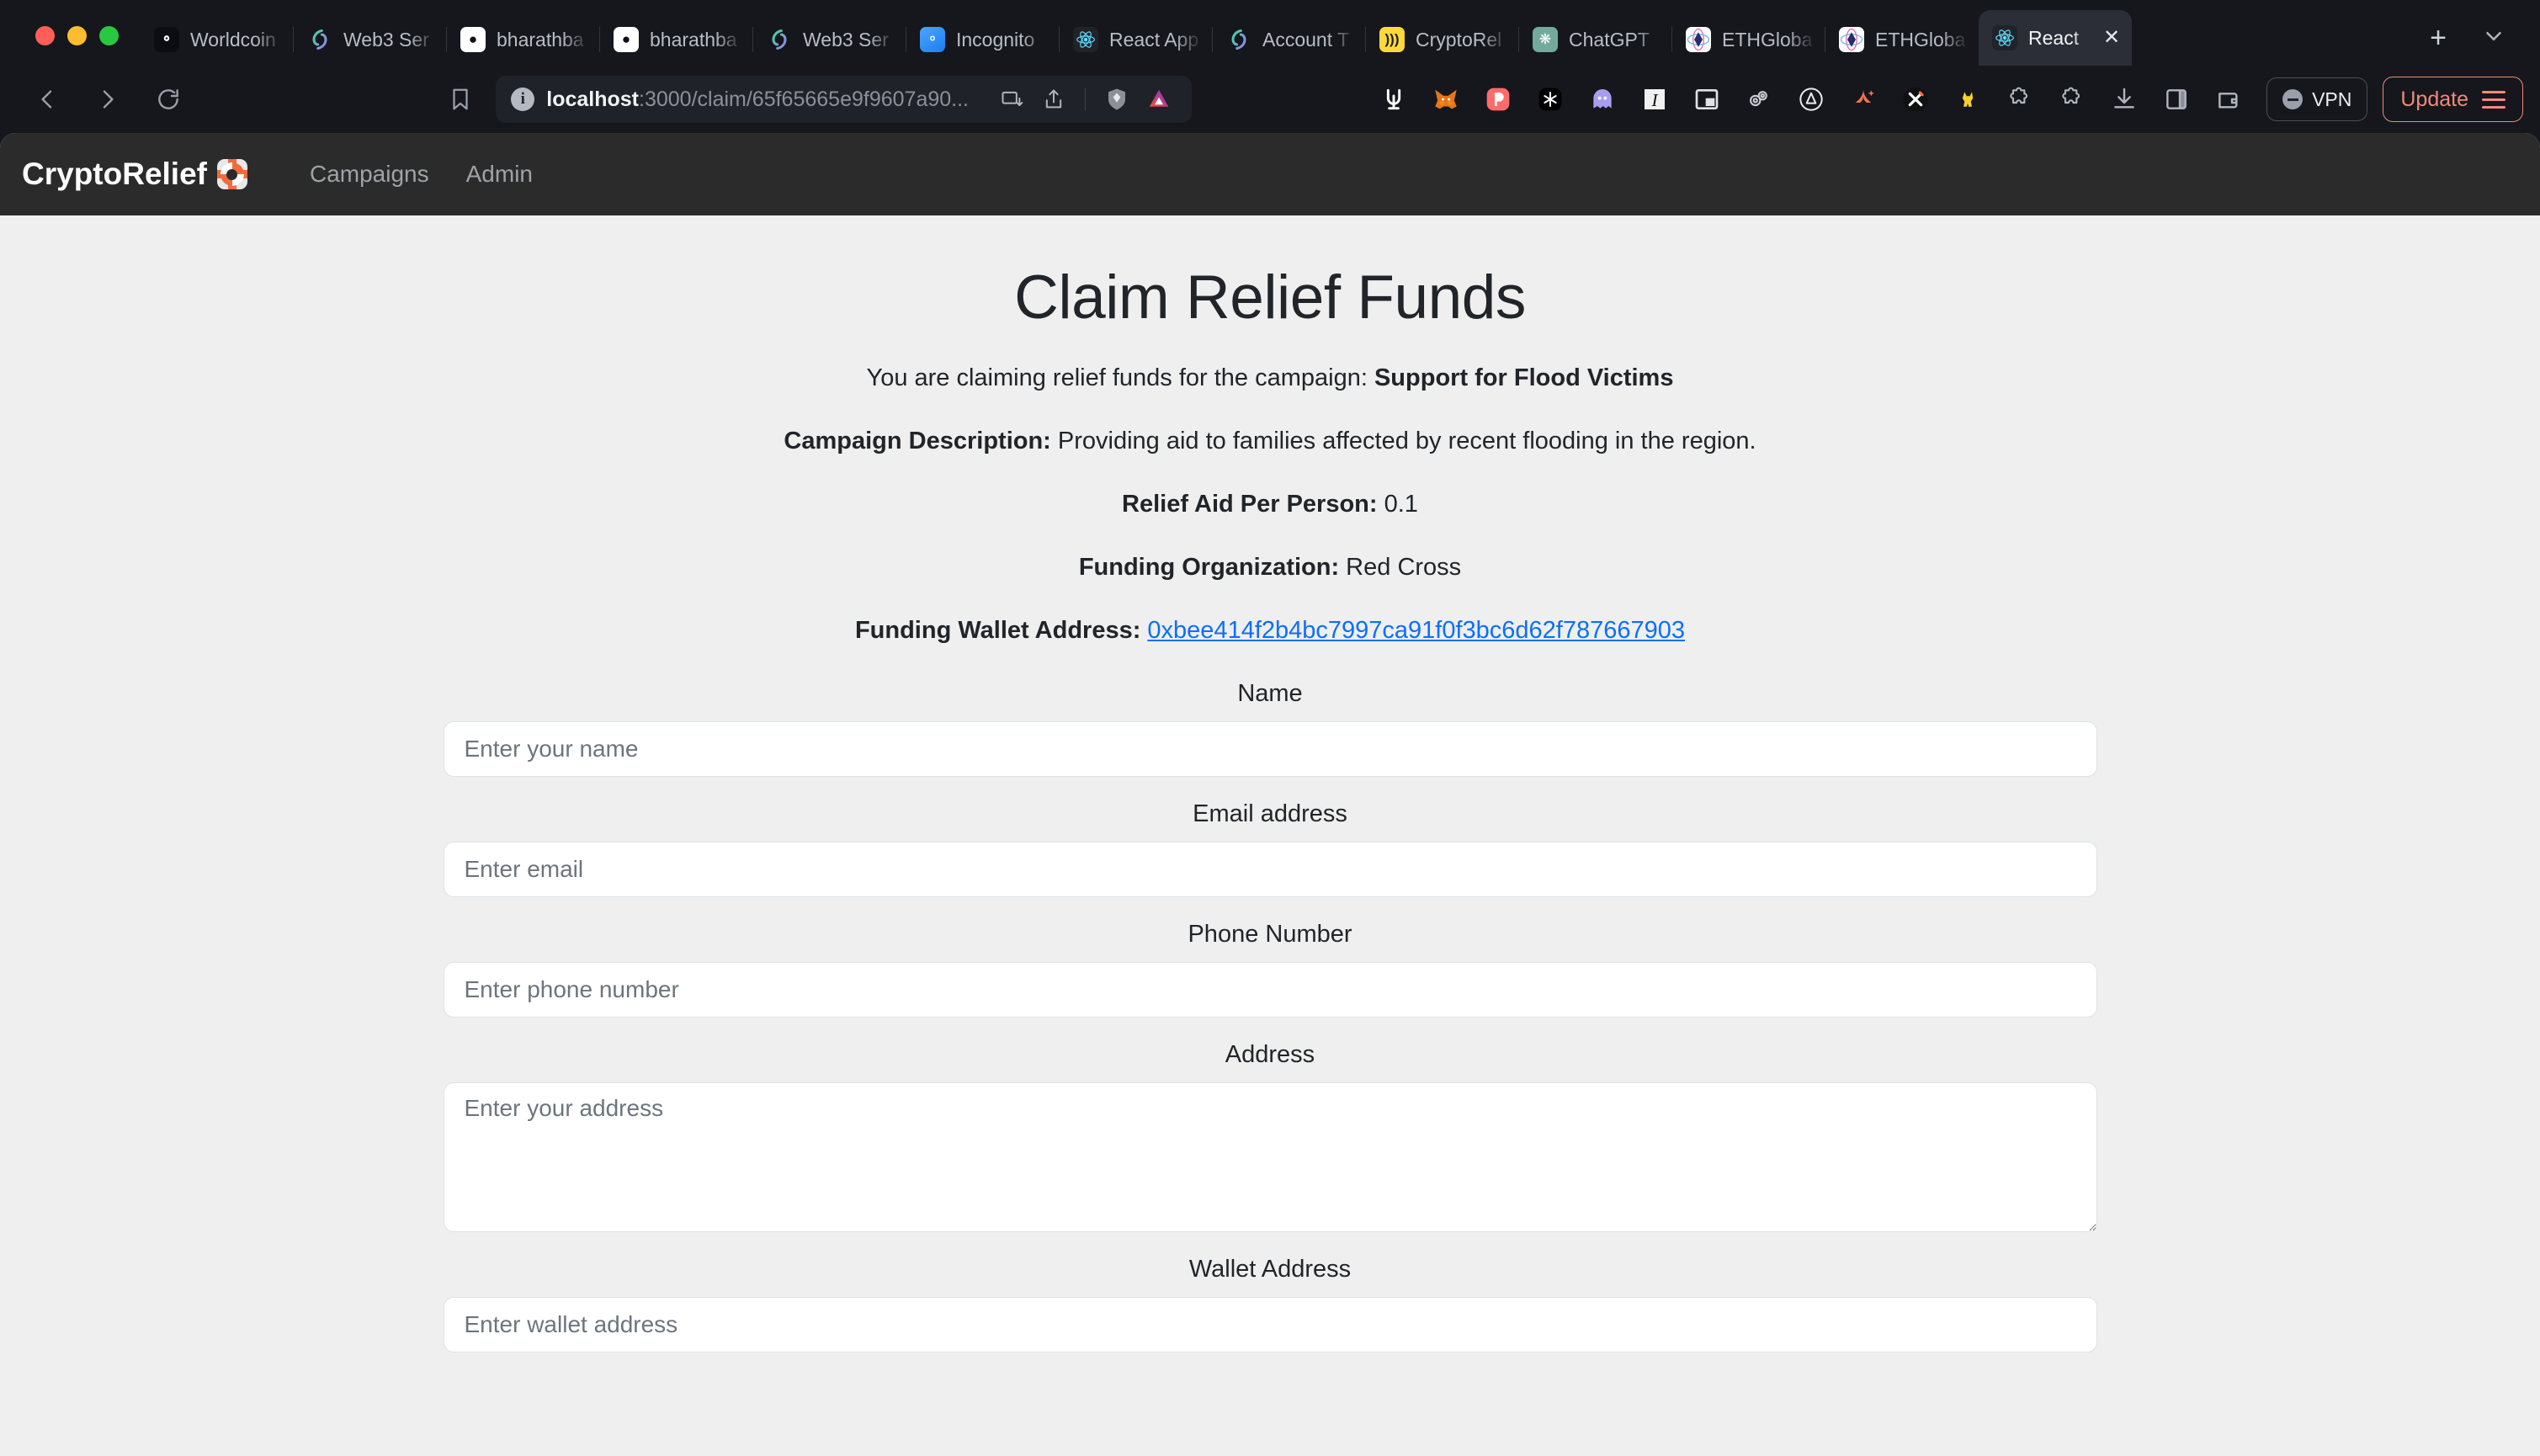 The width and height of the screenshot is (2540, 1456). Describe the element at coordinates (1811, 99) in the screenshot. I see `arbitrum-icon` at that location.